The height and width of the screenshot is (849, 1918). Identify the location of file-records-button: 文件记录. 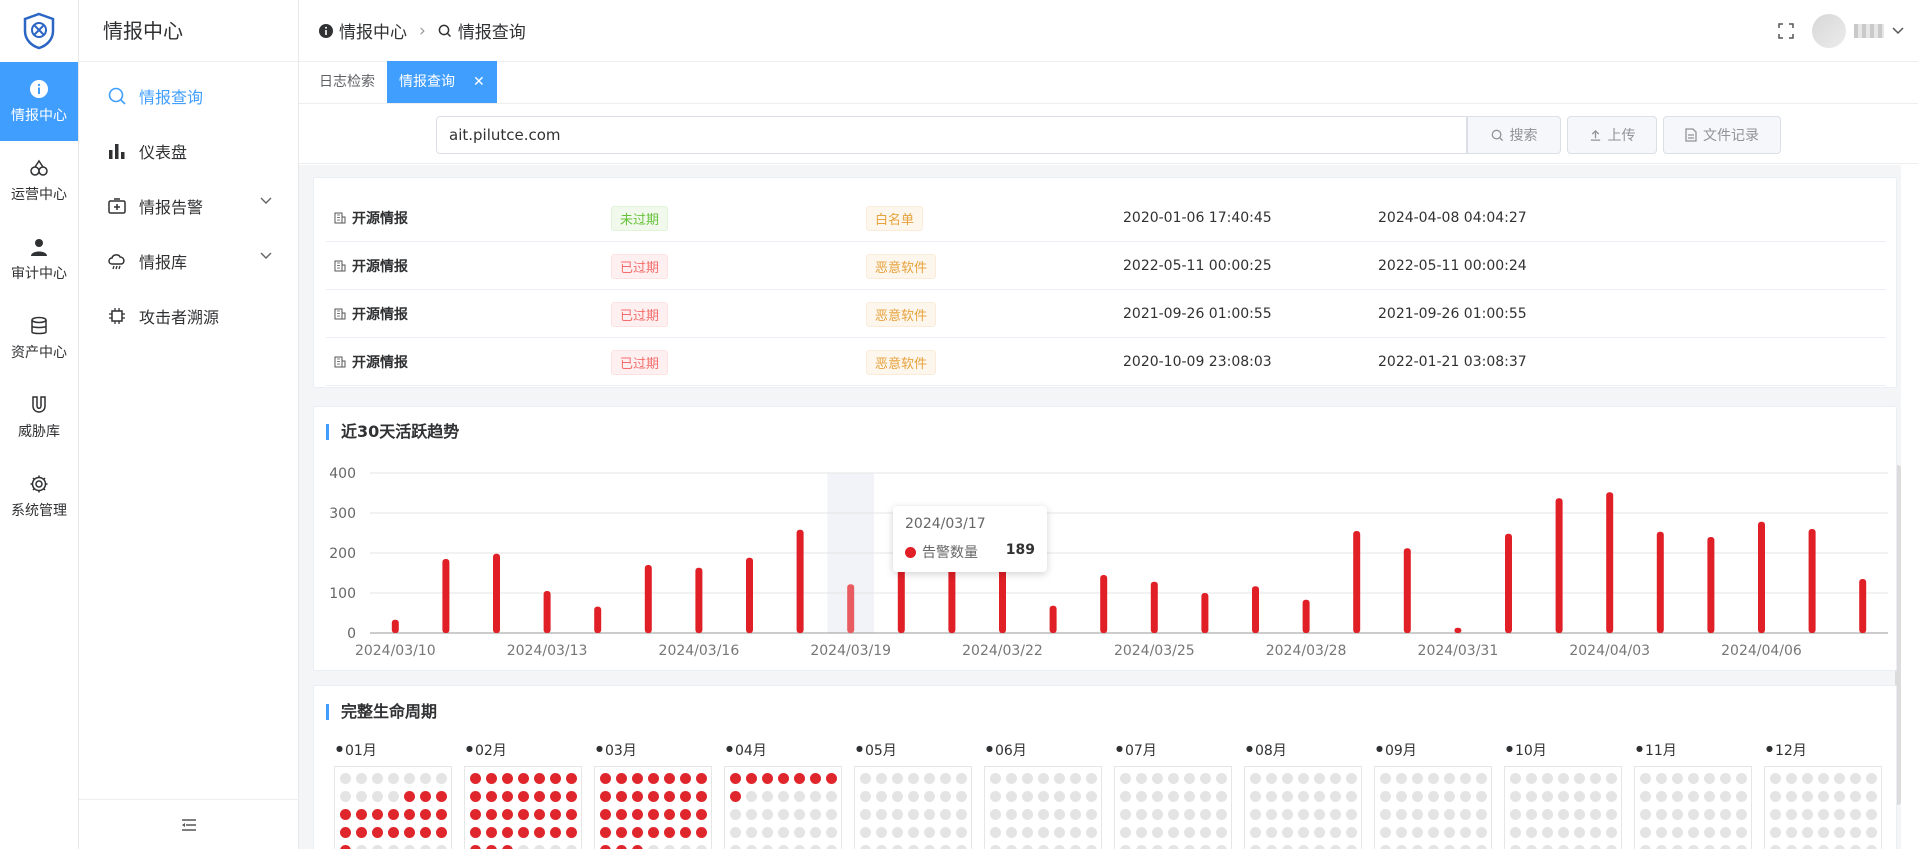
(1722, 135).